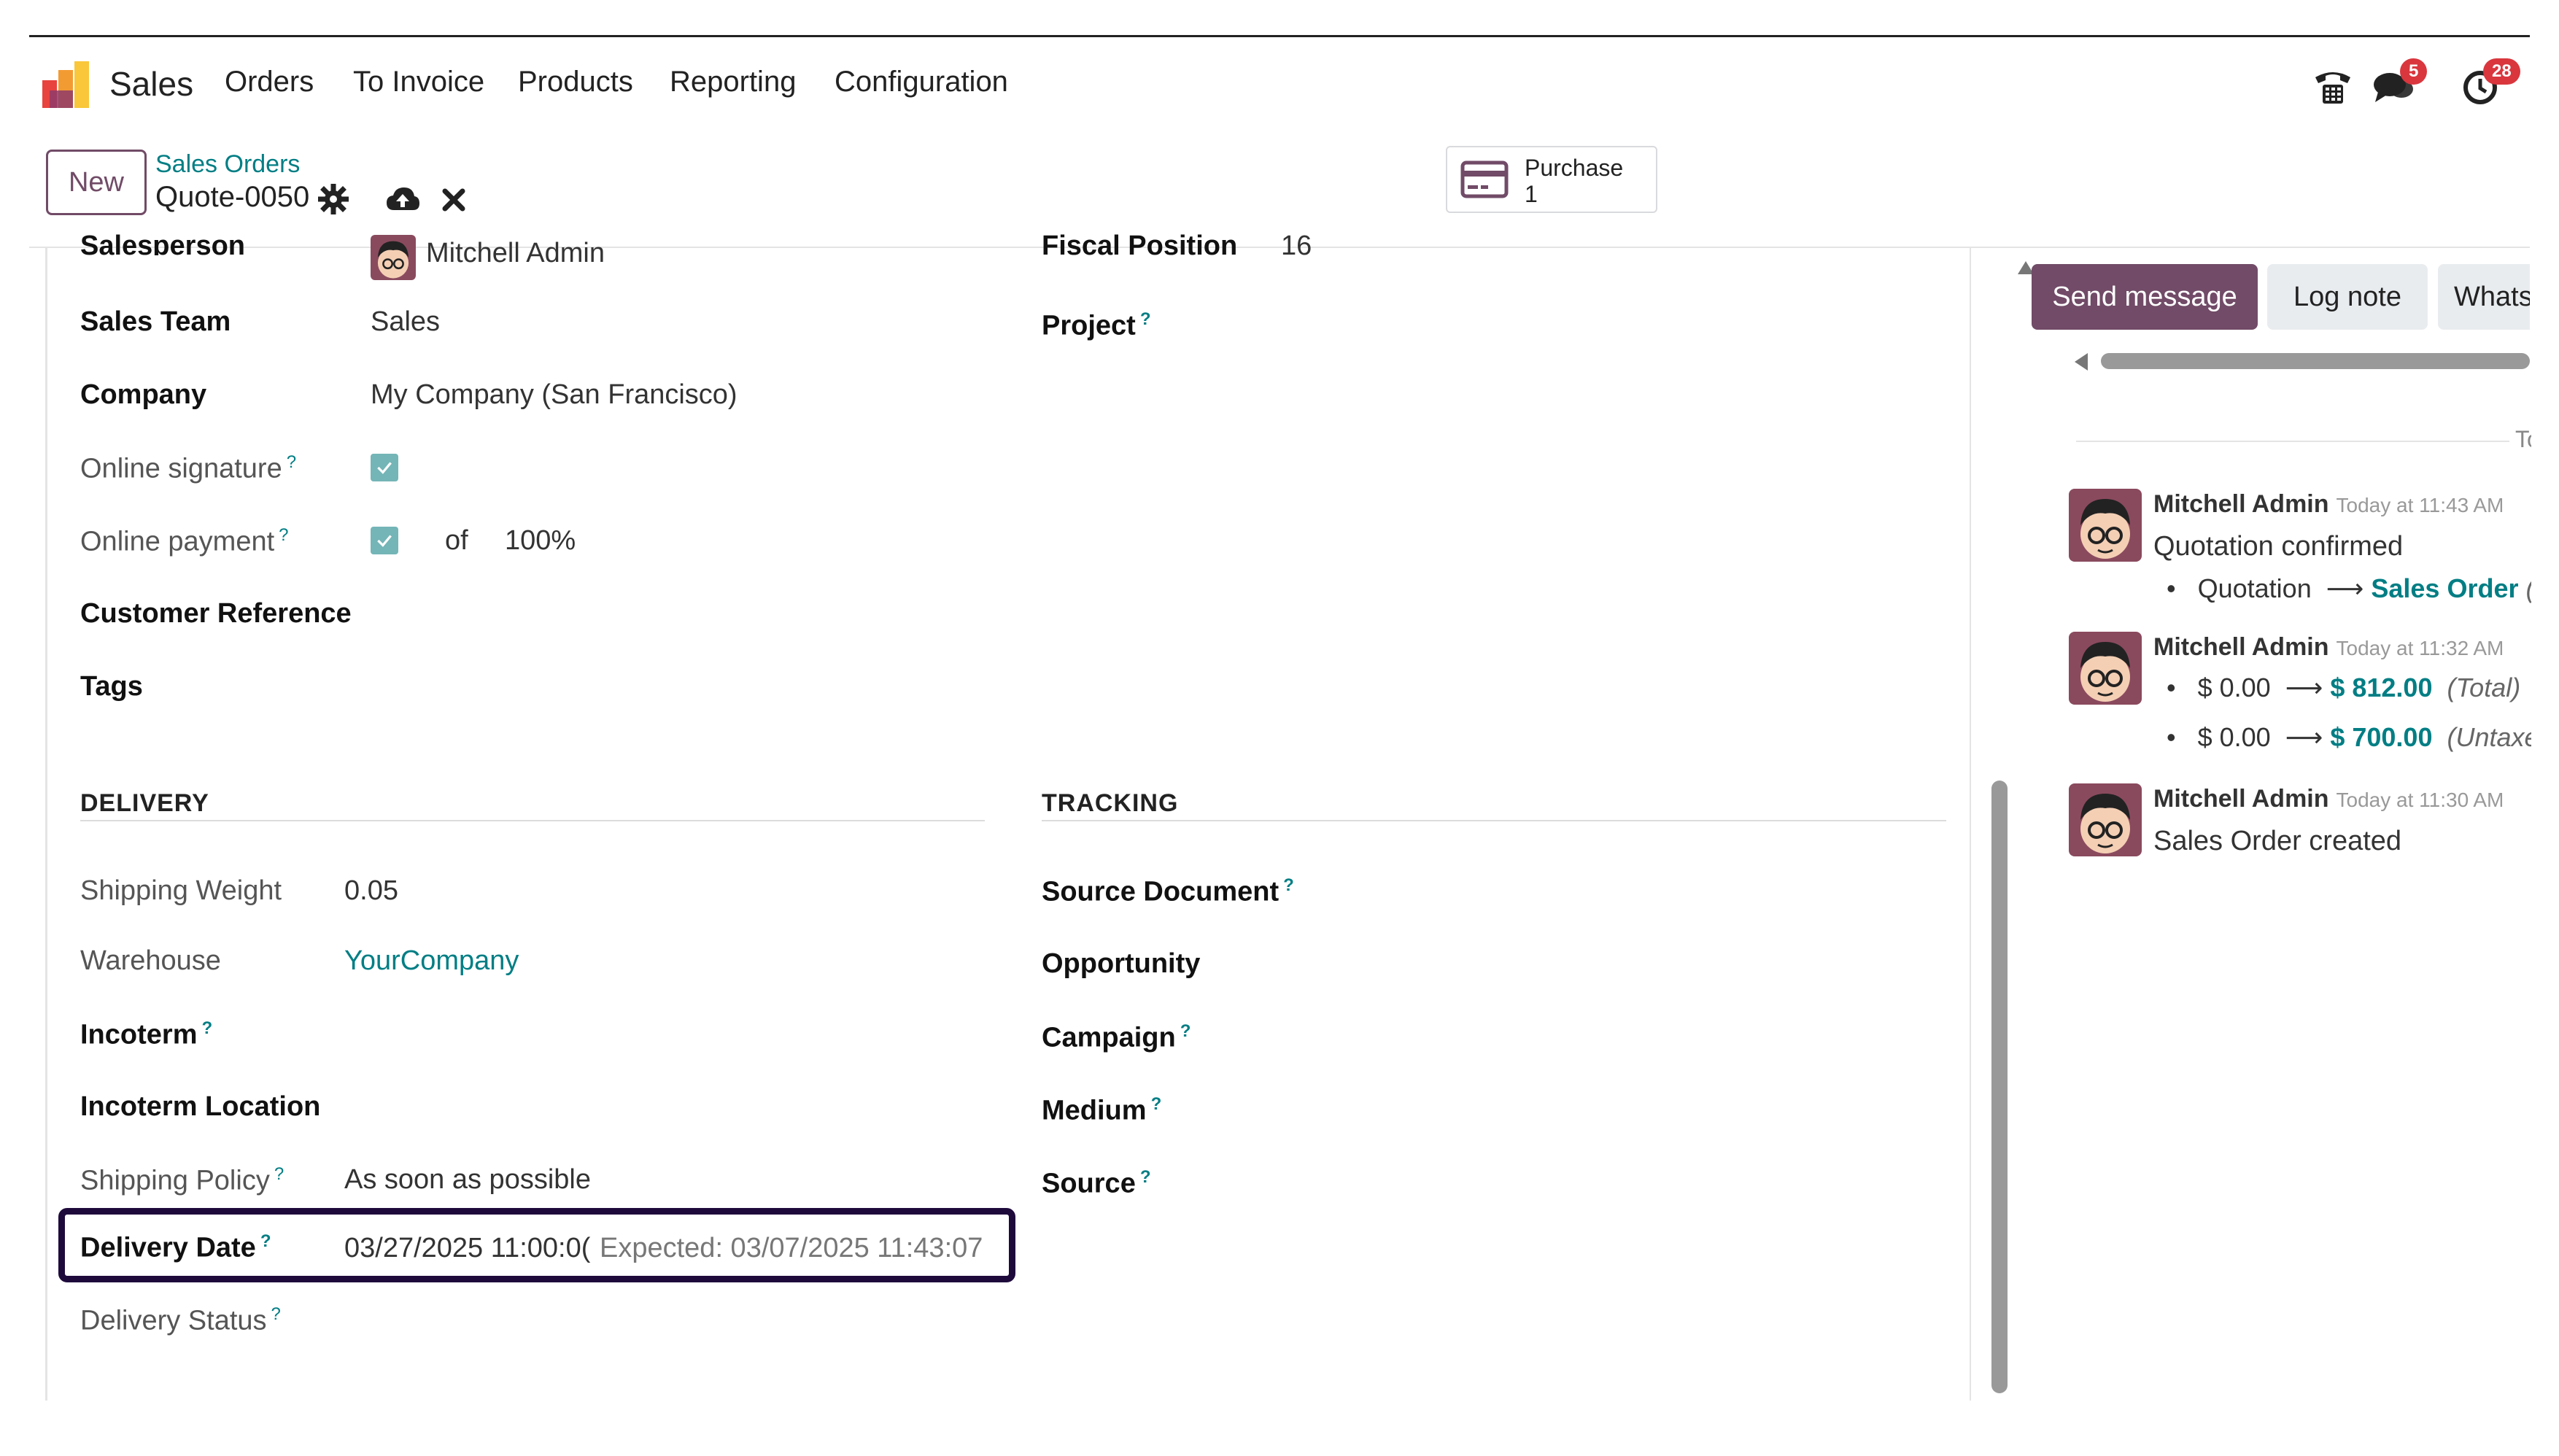 Image resolution: width=2559 pixels, height=1456 pixels. I want to click on purchase-smart-count: 1, so click(1532, 194).